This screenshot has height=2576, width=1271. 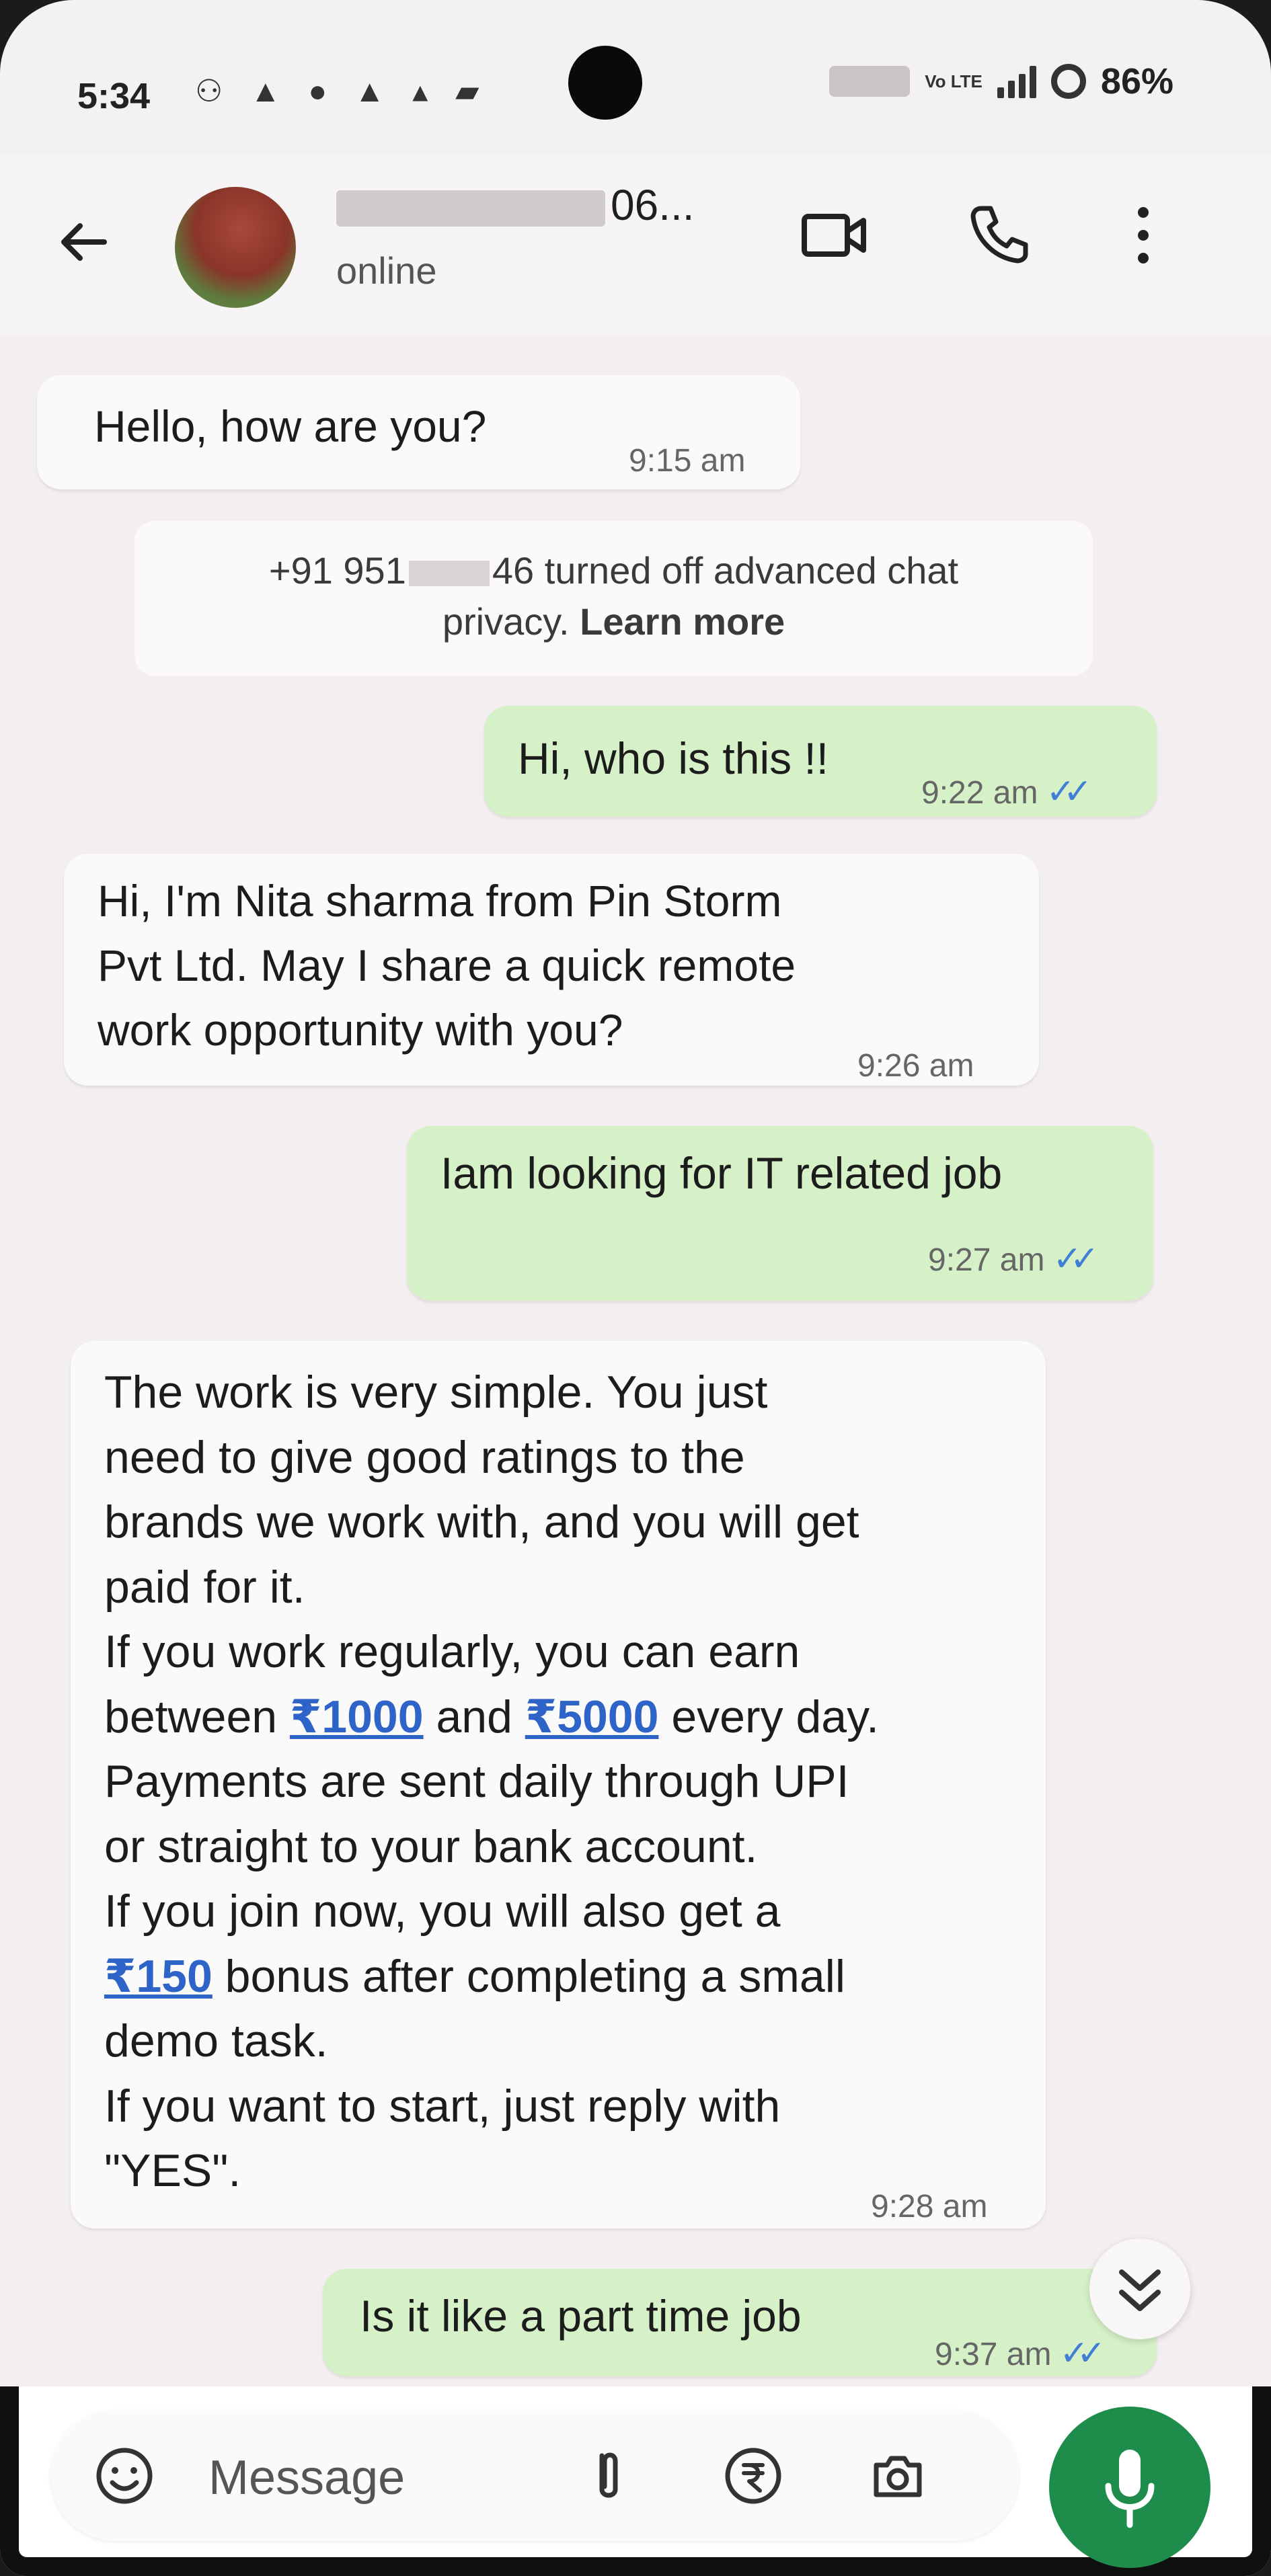 What do you see at coordinates (954, 81) in the screenshot?
I see `volte-indicator: Vo LTE` at bounding box center [954, 81].